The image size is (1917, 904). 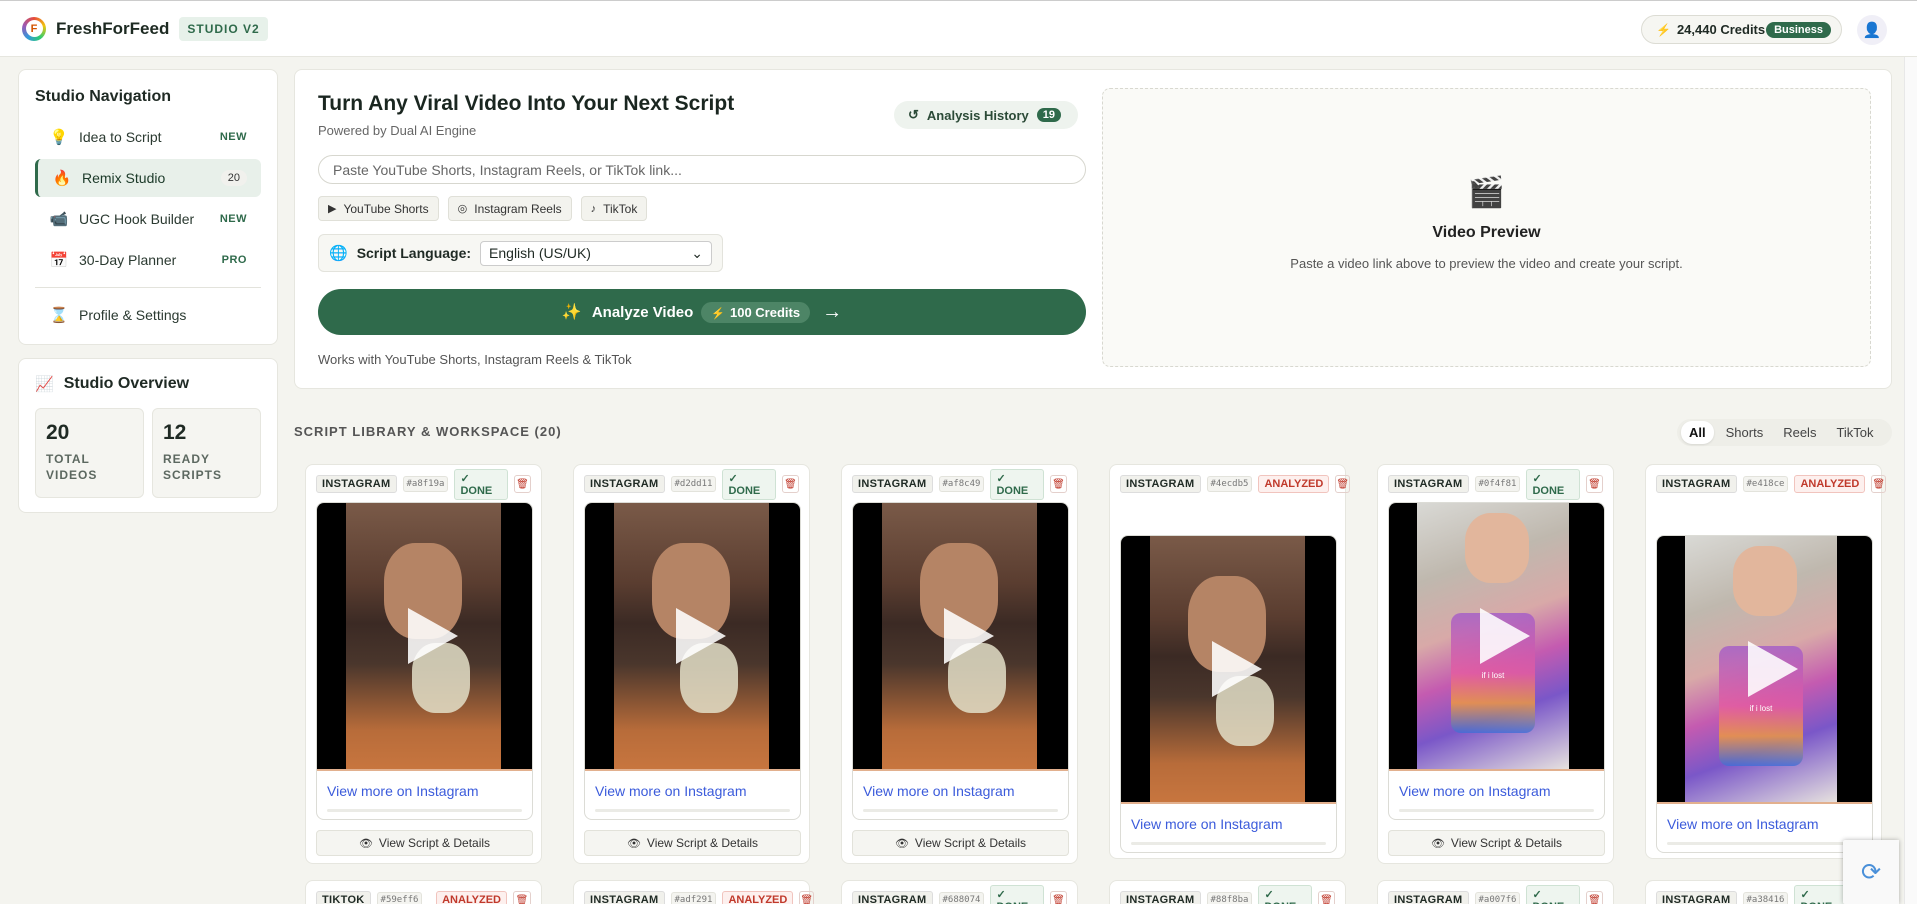 I want to click on button-label: View Script & Details, so click(x=702, y=843).